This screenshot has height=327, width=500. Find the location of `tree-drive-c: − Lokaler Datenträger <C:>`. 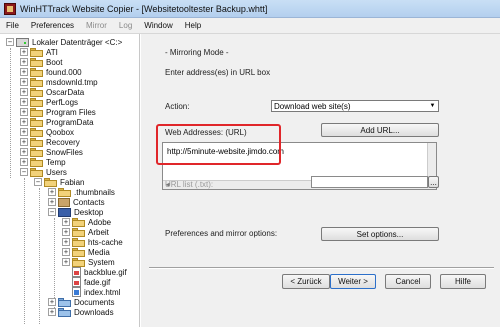

tree-drive-c: − Lokaler Datenträger <C:> is located at coordinates (64, 42).